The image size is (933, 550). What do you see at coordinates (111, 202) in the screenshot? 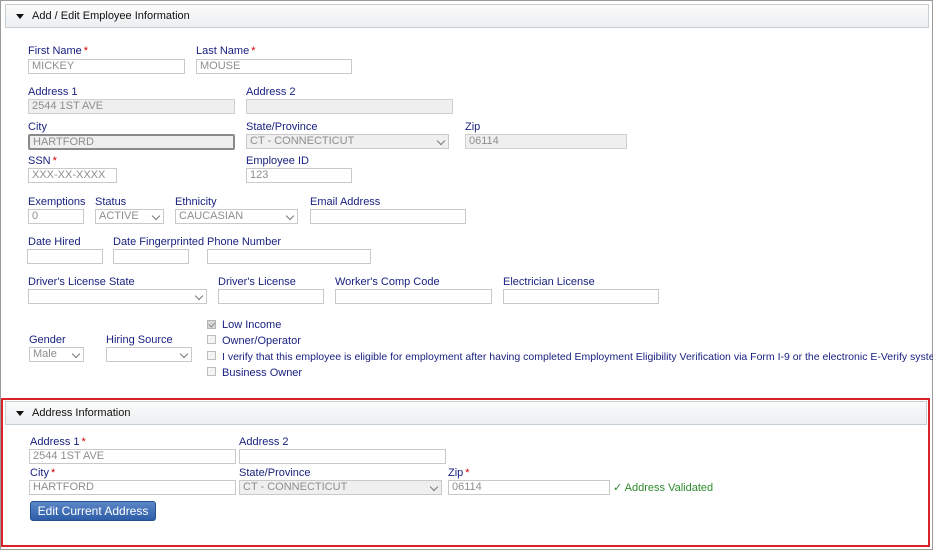
I see `status-label: Status` at bounding box center [111, 202].